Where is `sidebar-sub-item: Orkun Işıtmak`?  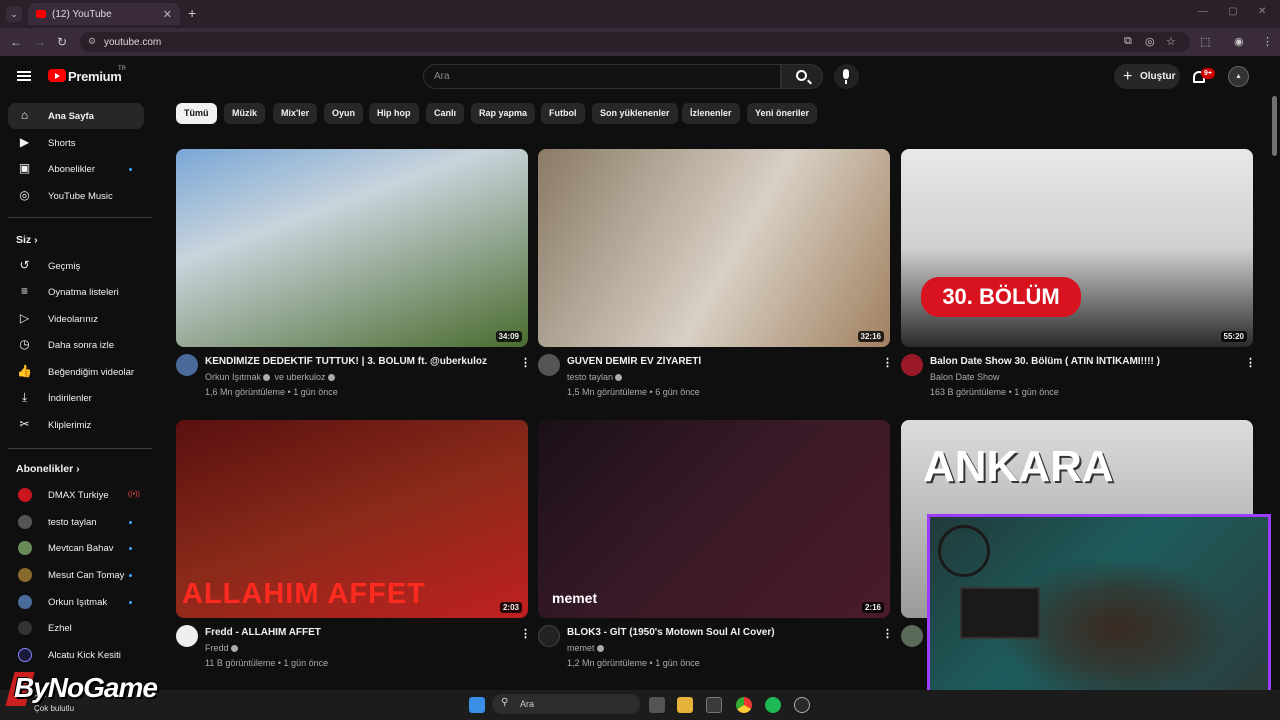 sidebar-sub-item: Orkun Işıtmak is located at coordinates (76, 602).